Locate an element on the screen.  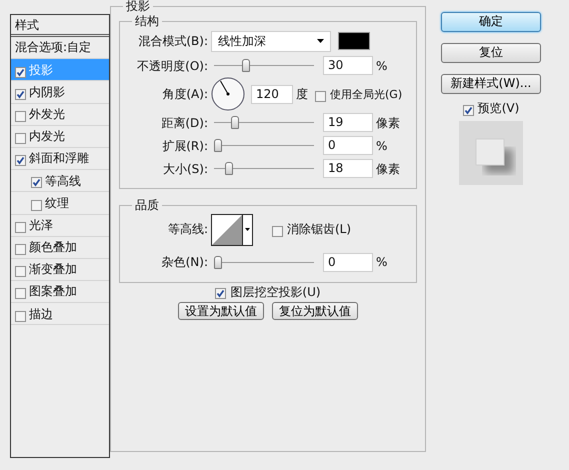
dialog-button: 复位 is located at coordinates (491, 53).